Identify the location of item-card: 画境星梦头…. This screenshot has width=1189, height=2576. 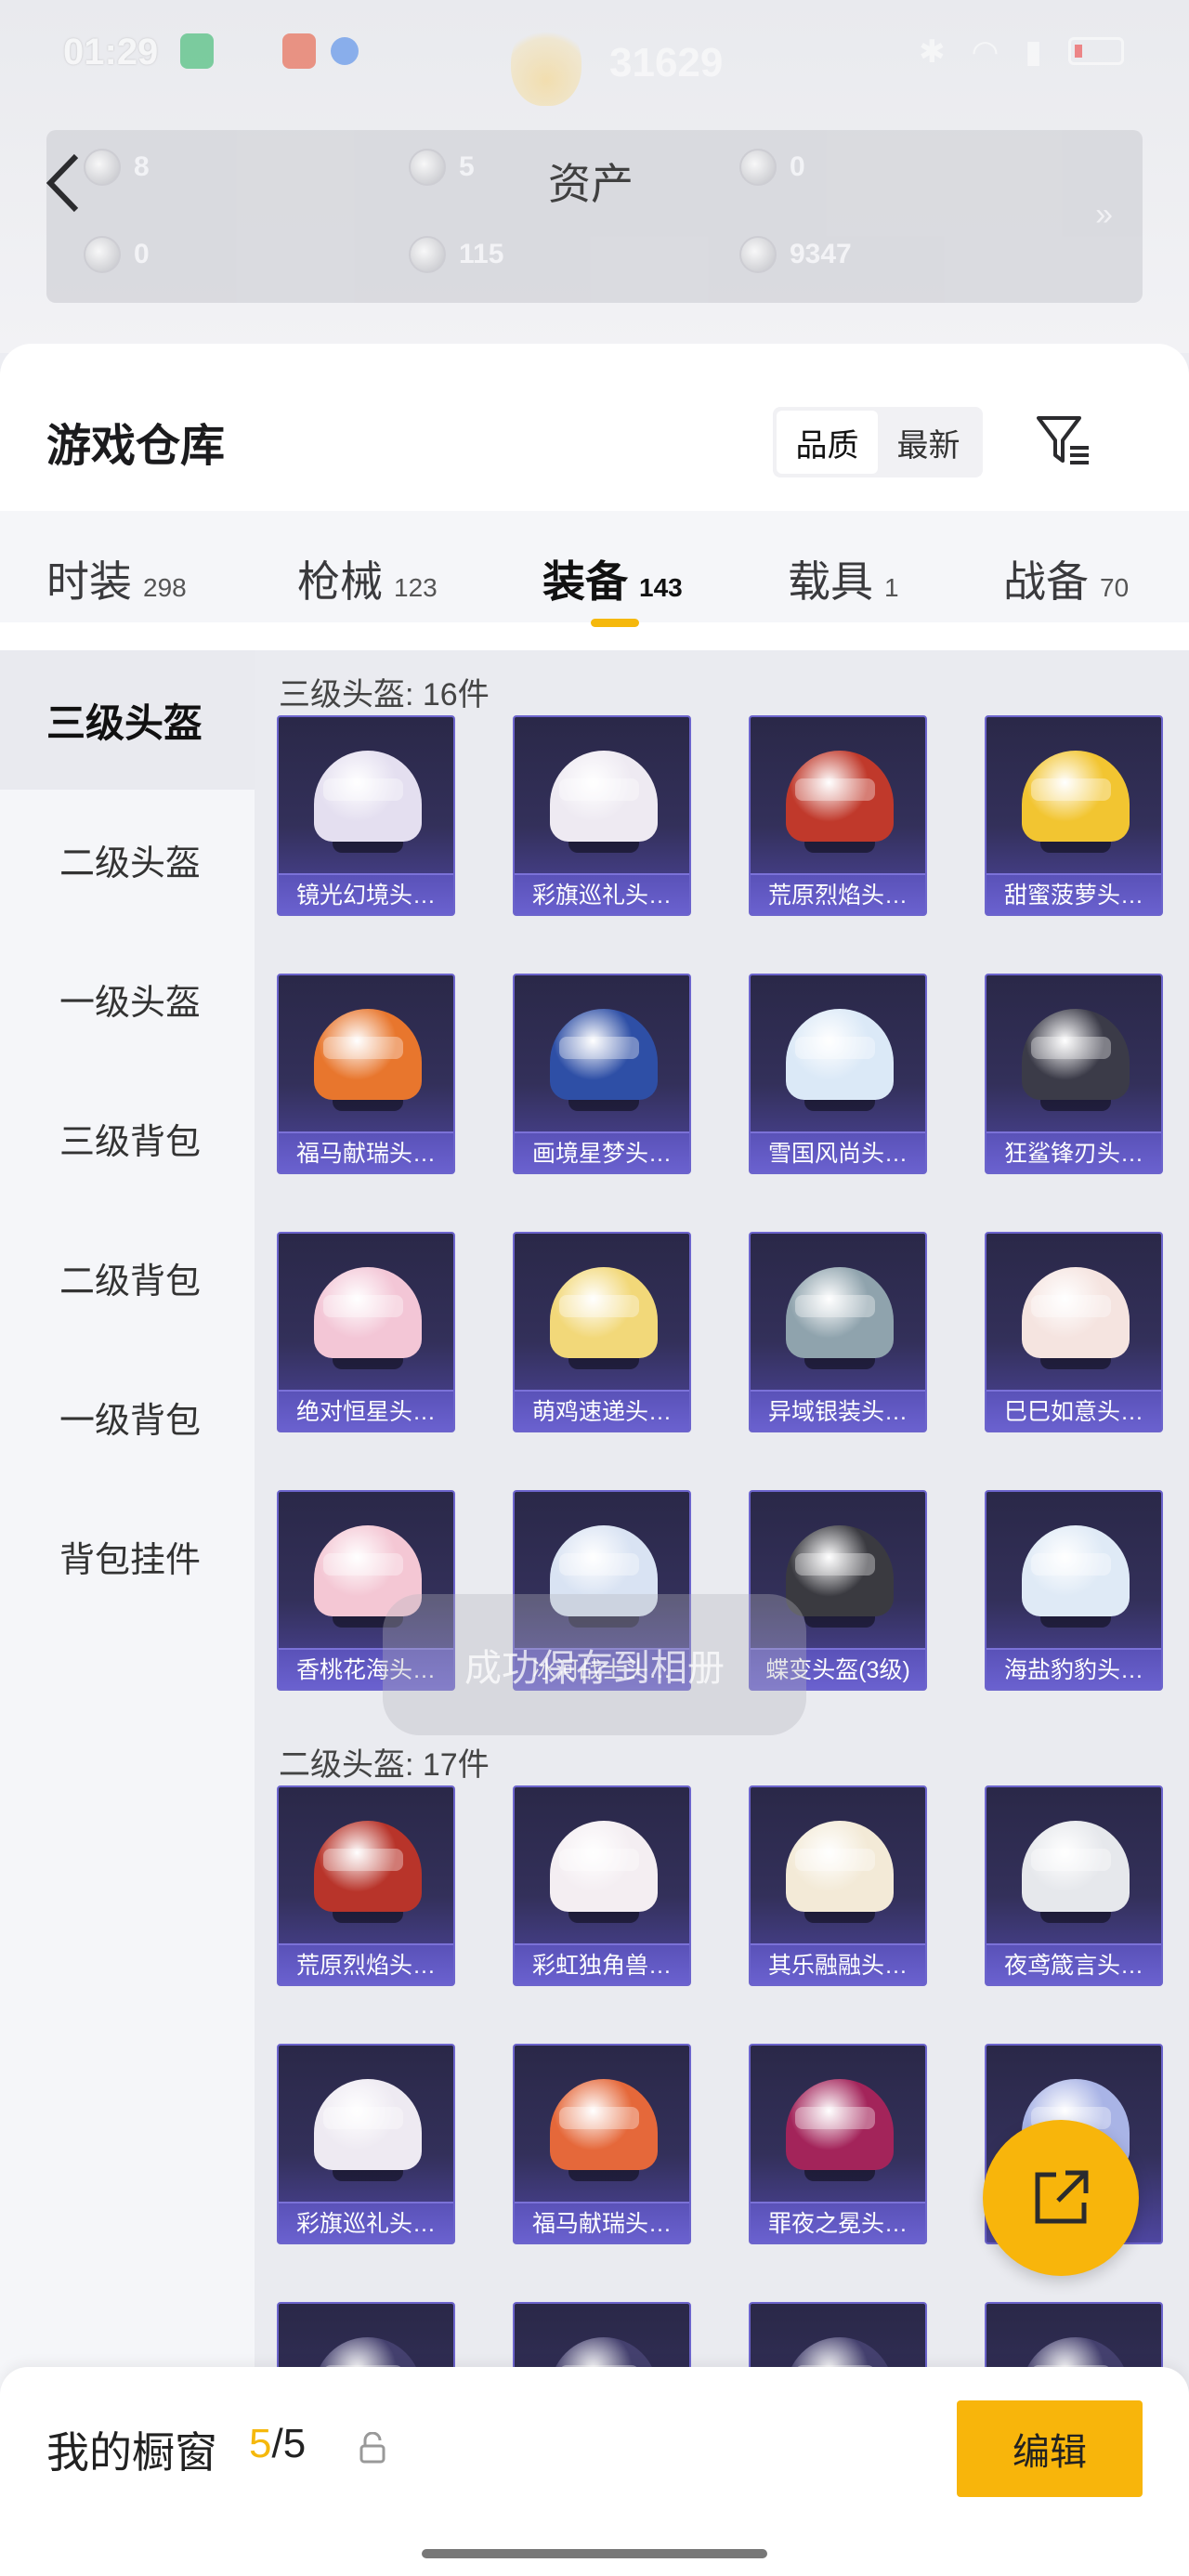
(602, 1074).